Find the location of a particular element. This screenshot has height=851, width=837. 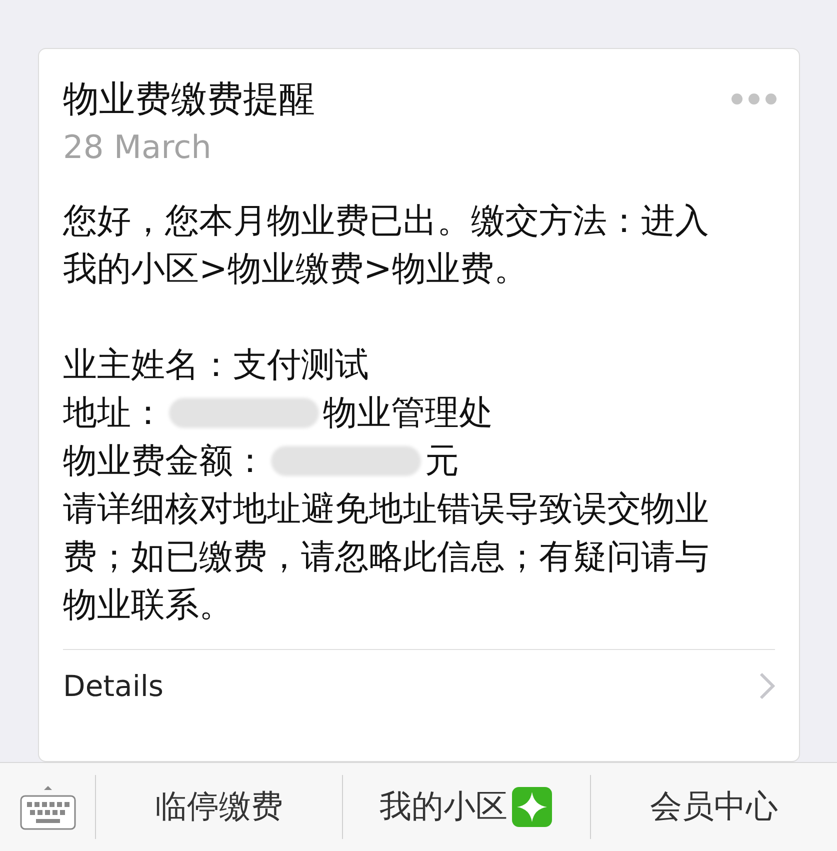

details-link: Details is located at coordinates (419, 686).